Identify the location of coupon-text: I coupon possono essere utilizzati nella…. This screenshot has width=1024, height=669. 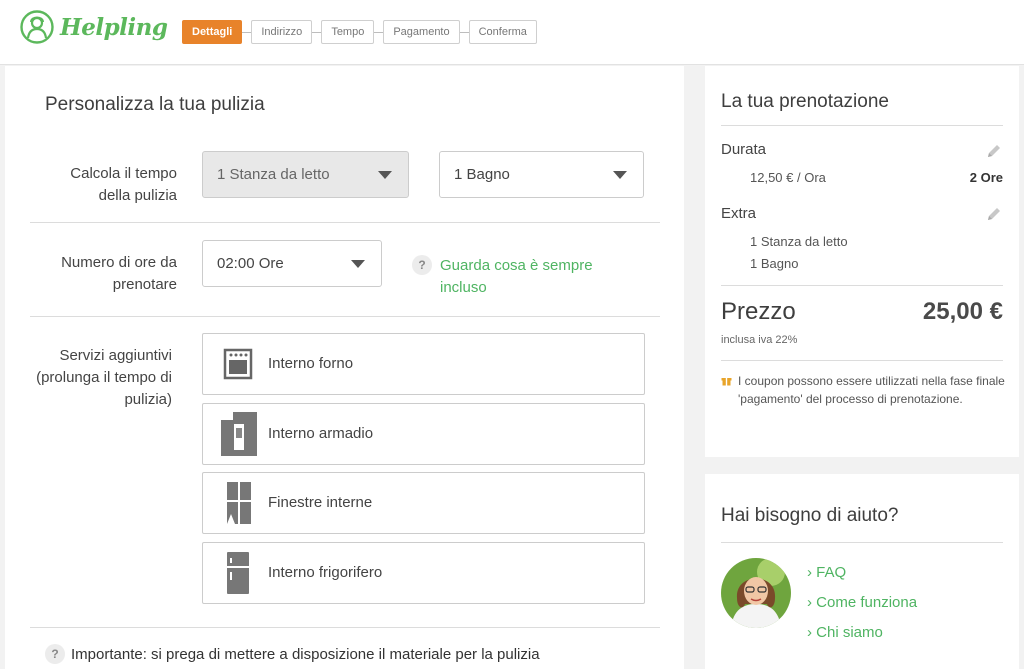
(871, 390).